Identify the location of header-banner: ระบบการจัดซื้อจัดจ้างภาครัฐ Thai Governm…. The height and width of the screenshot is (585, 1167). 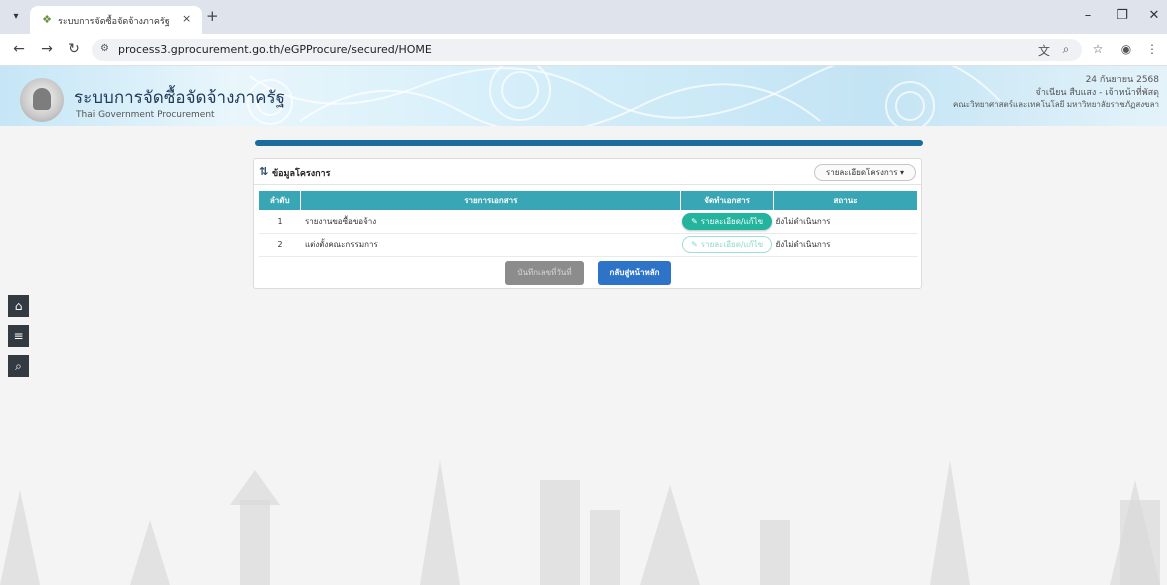
(583, 96).